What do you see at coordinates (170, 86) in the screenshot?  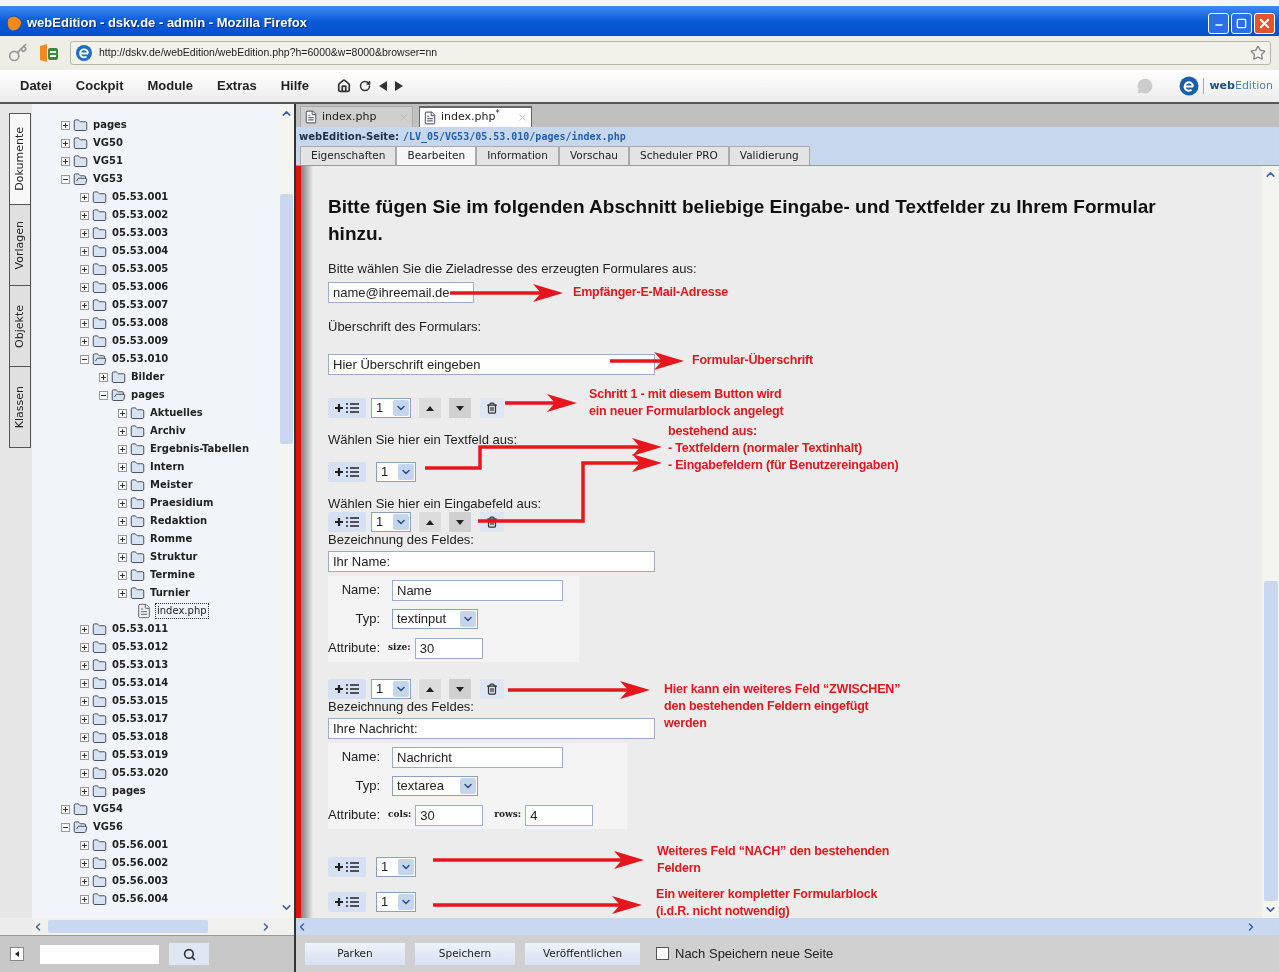 I see `menu-item: Module` at bounding box center [170, 86].